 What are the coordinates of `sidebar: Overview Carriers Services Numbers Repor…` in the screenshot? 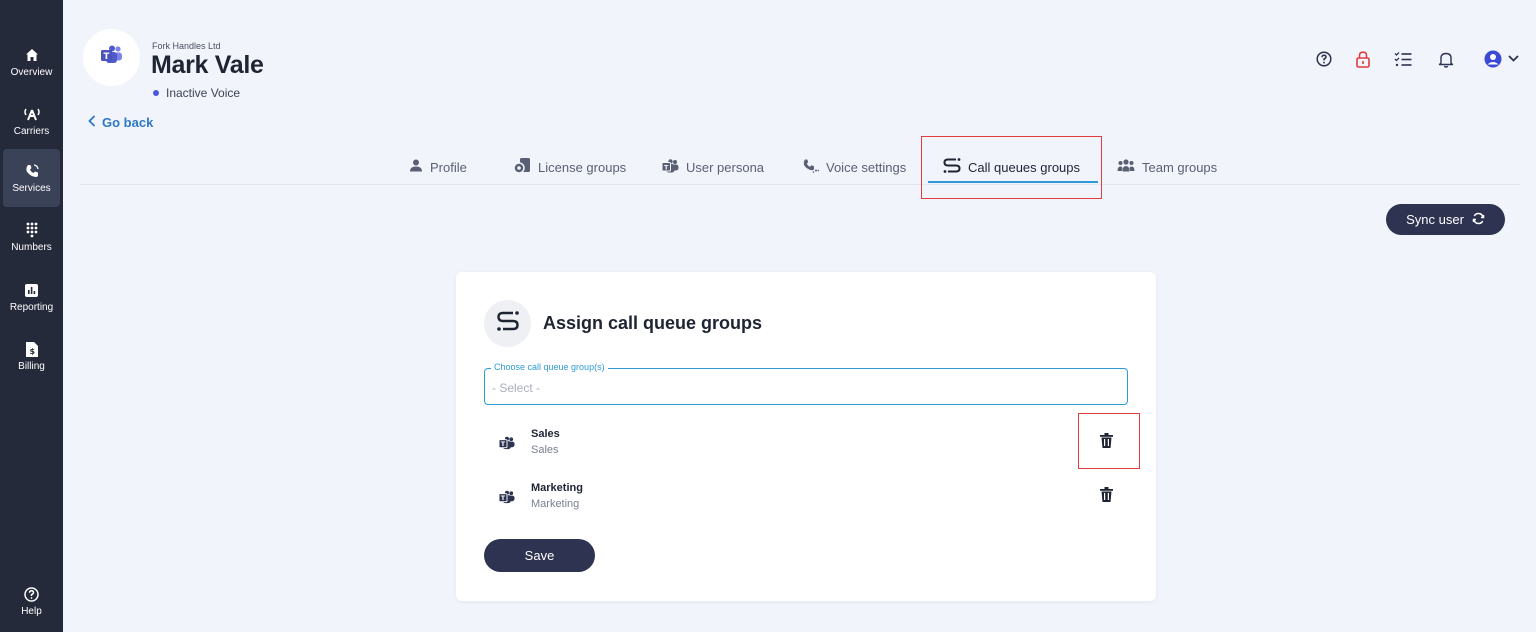 It's located at (31, 316).